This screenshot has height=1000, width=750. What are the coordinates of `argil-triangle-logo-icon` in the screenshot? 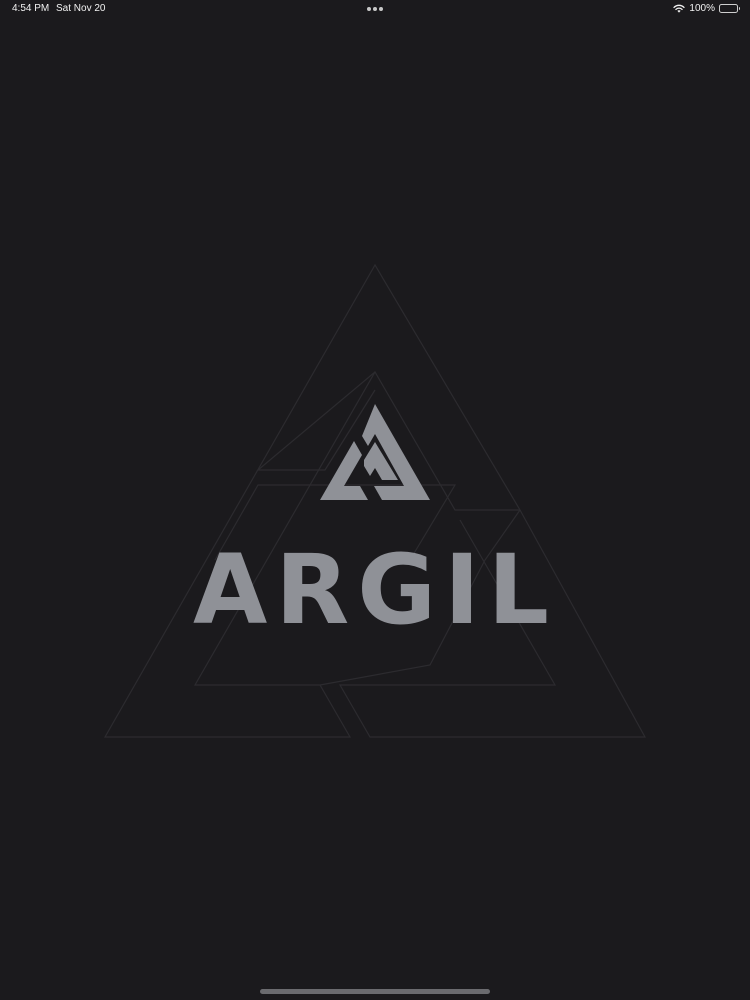 It's located at (375, 452).